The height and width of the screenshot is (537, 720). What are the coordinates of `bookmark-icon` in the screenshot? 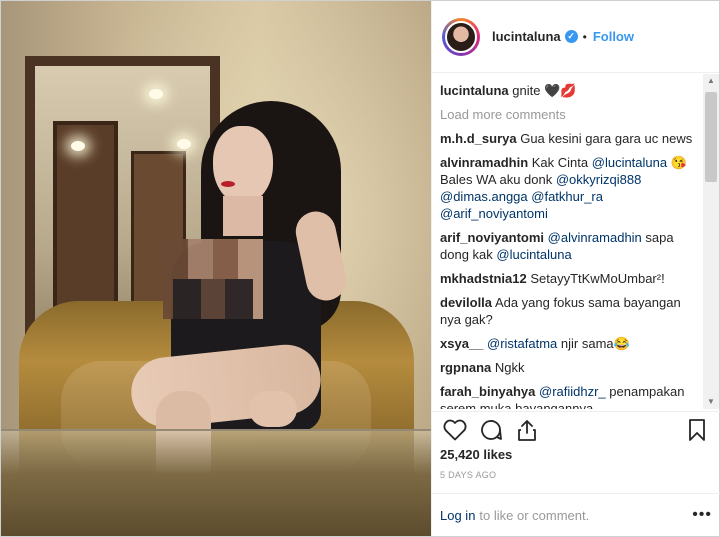 It's located at (697, 430).